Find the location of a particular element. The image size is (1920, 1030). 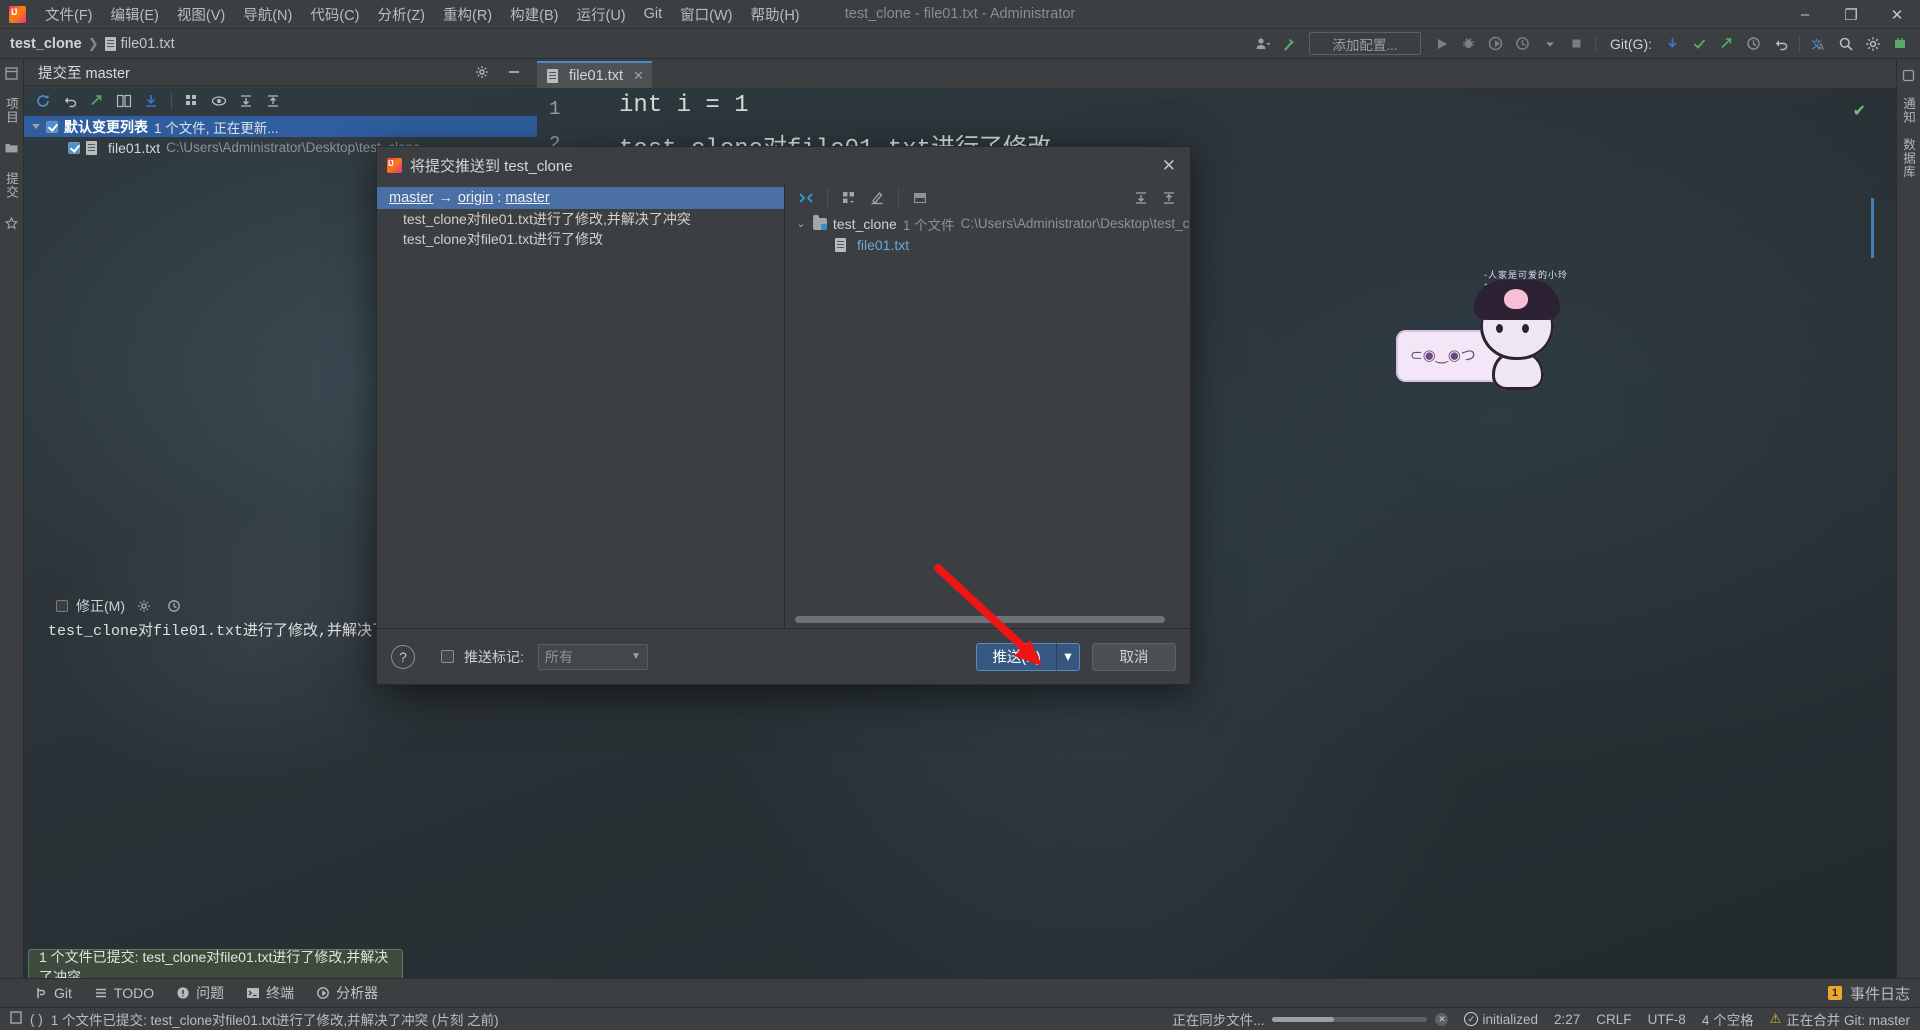

tree-horizontal-scrollbar is located at coordinates (985, 619).